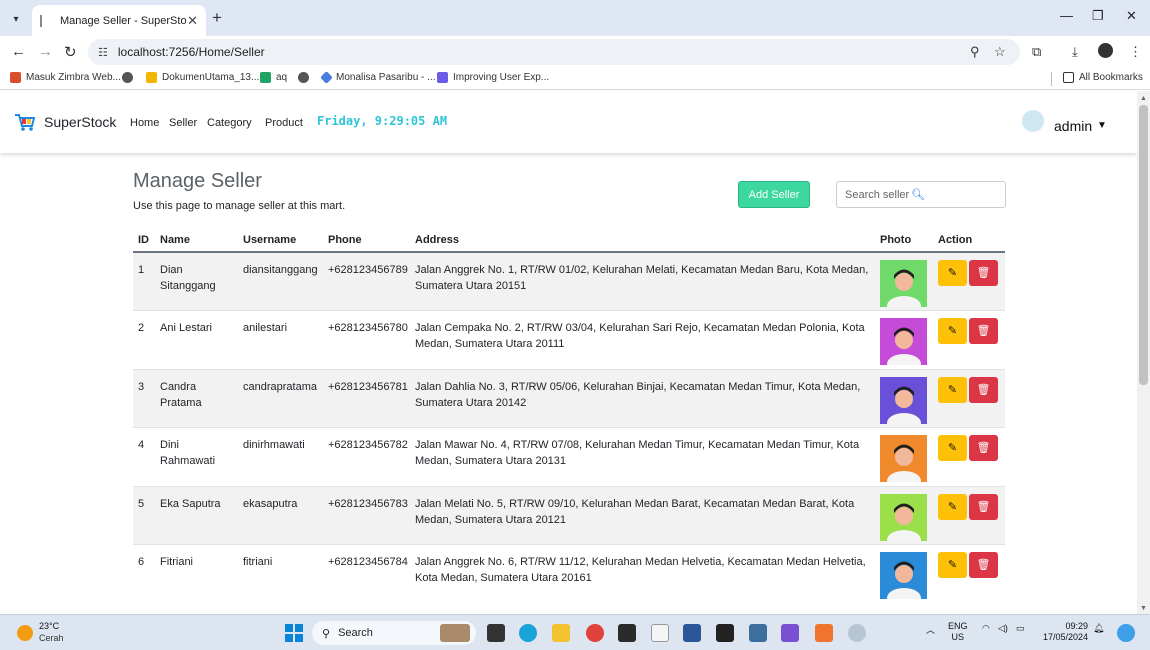 The height and width of the screenshot is (650, 1150). What do you see at coordinates (196, 281) in the screenshot?
I see `cell-name: Dian Sitanggang` at bounding box center [196, 281].